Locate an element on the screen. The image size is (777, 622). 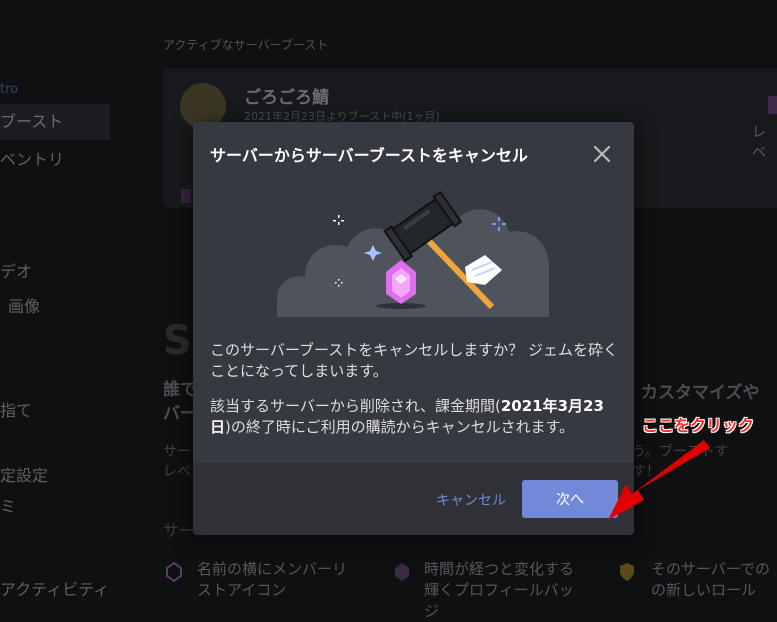
section-title: アクティブなサーバーブースト is located at coordinates (246, 45).